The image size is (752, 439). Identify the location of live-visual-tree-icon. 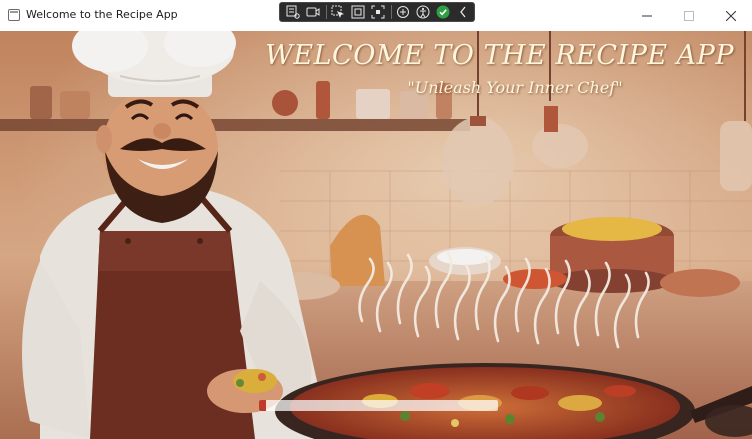
(293, 12).